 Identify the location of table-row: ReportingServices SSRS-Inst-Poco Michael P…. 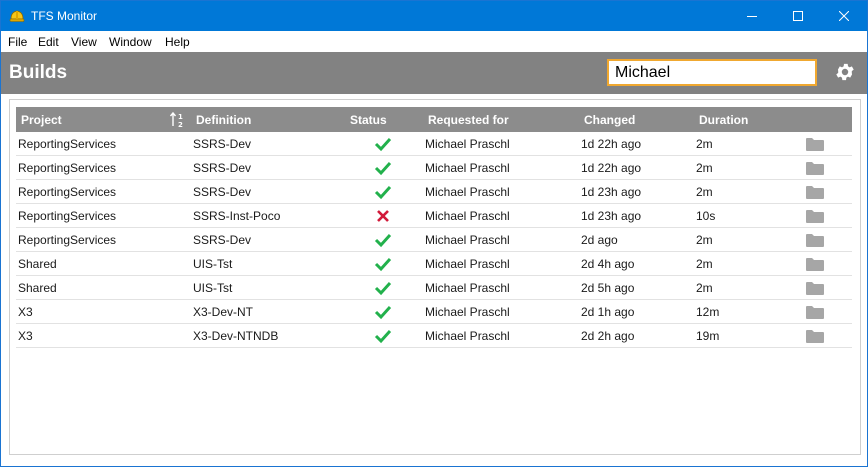
(434, 216).